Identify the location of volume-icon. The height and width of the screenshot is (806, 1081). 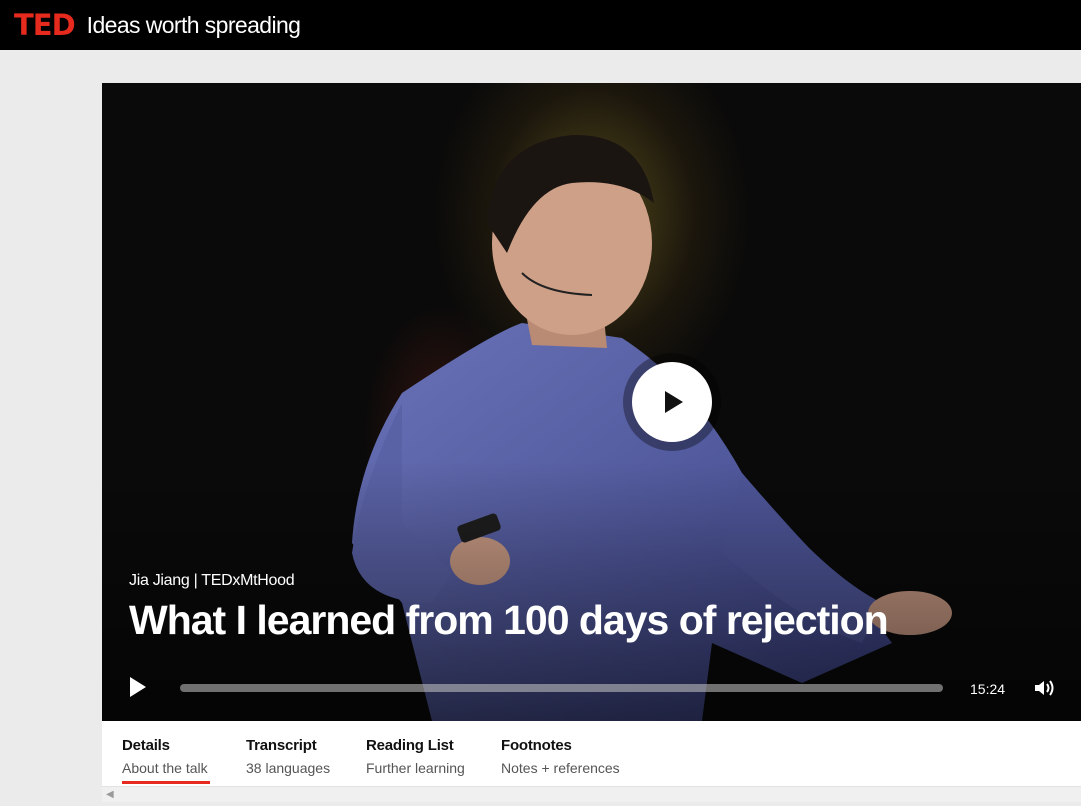
(1044, 688).